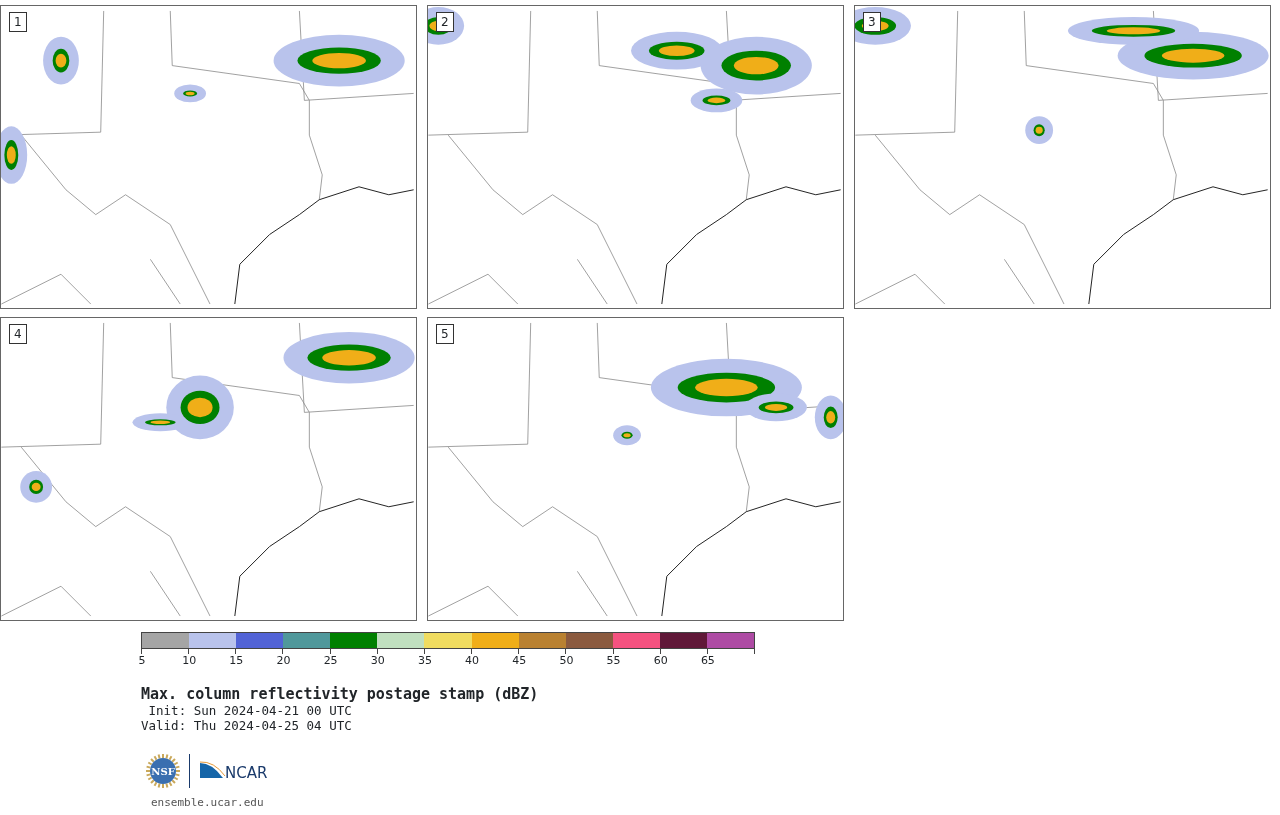  What do you see at coordinates (330, 660) in the screenshot?
I see `tick-label: 25` at bounding box center [330, 660].